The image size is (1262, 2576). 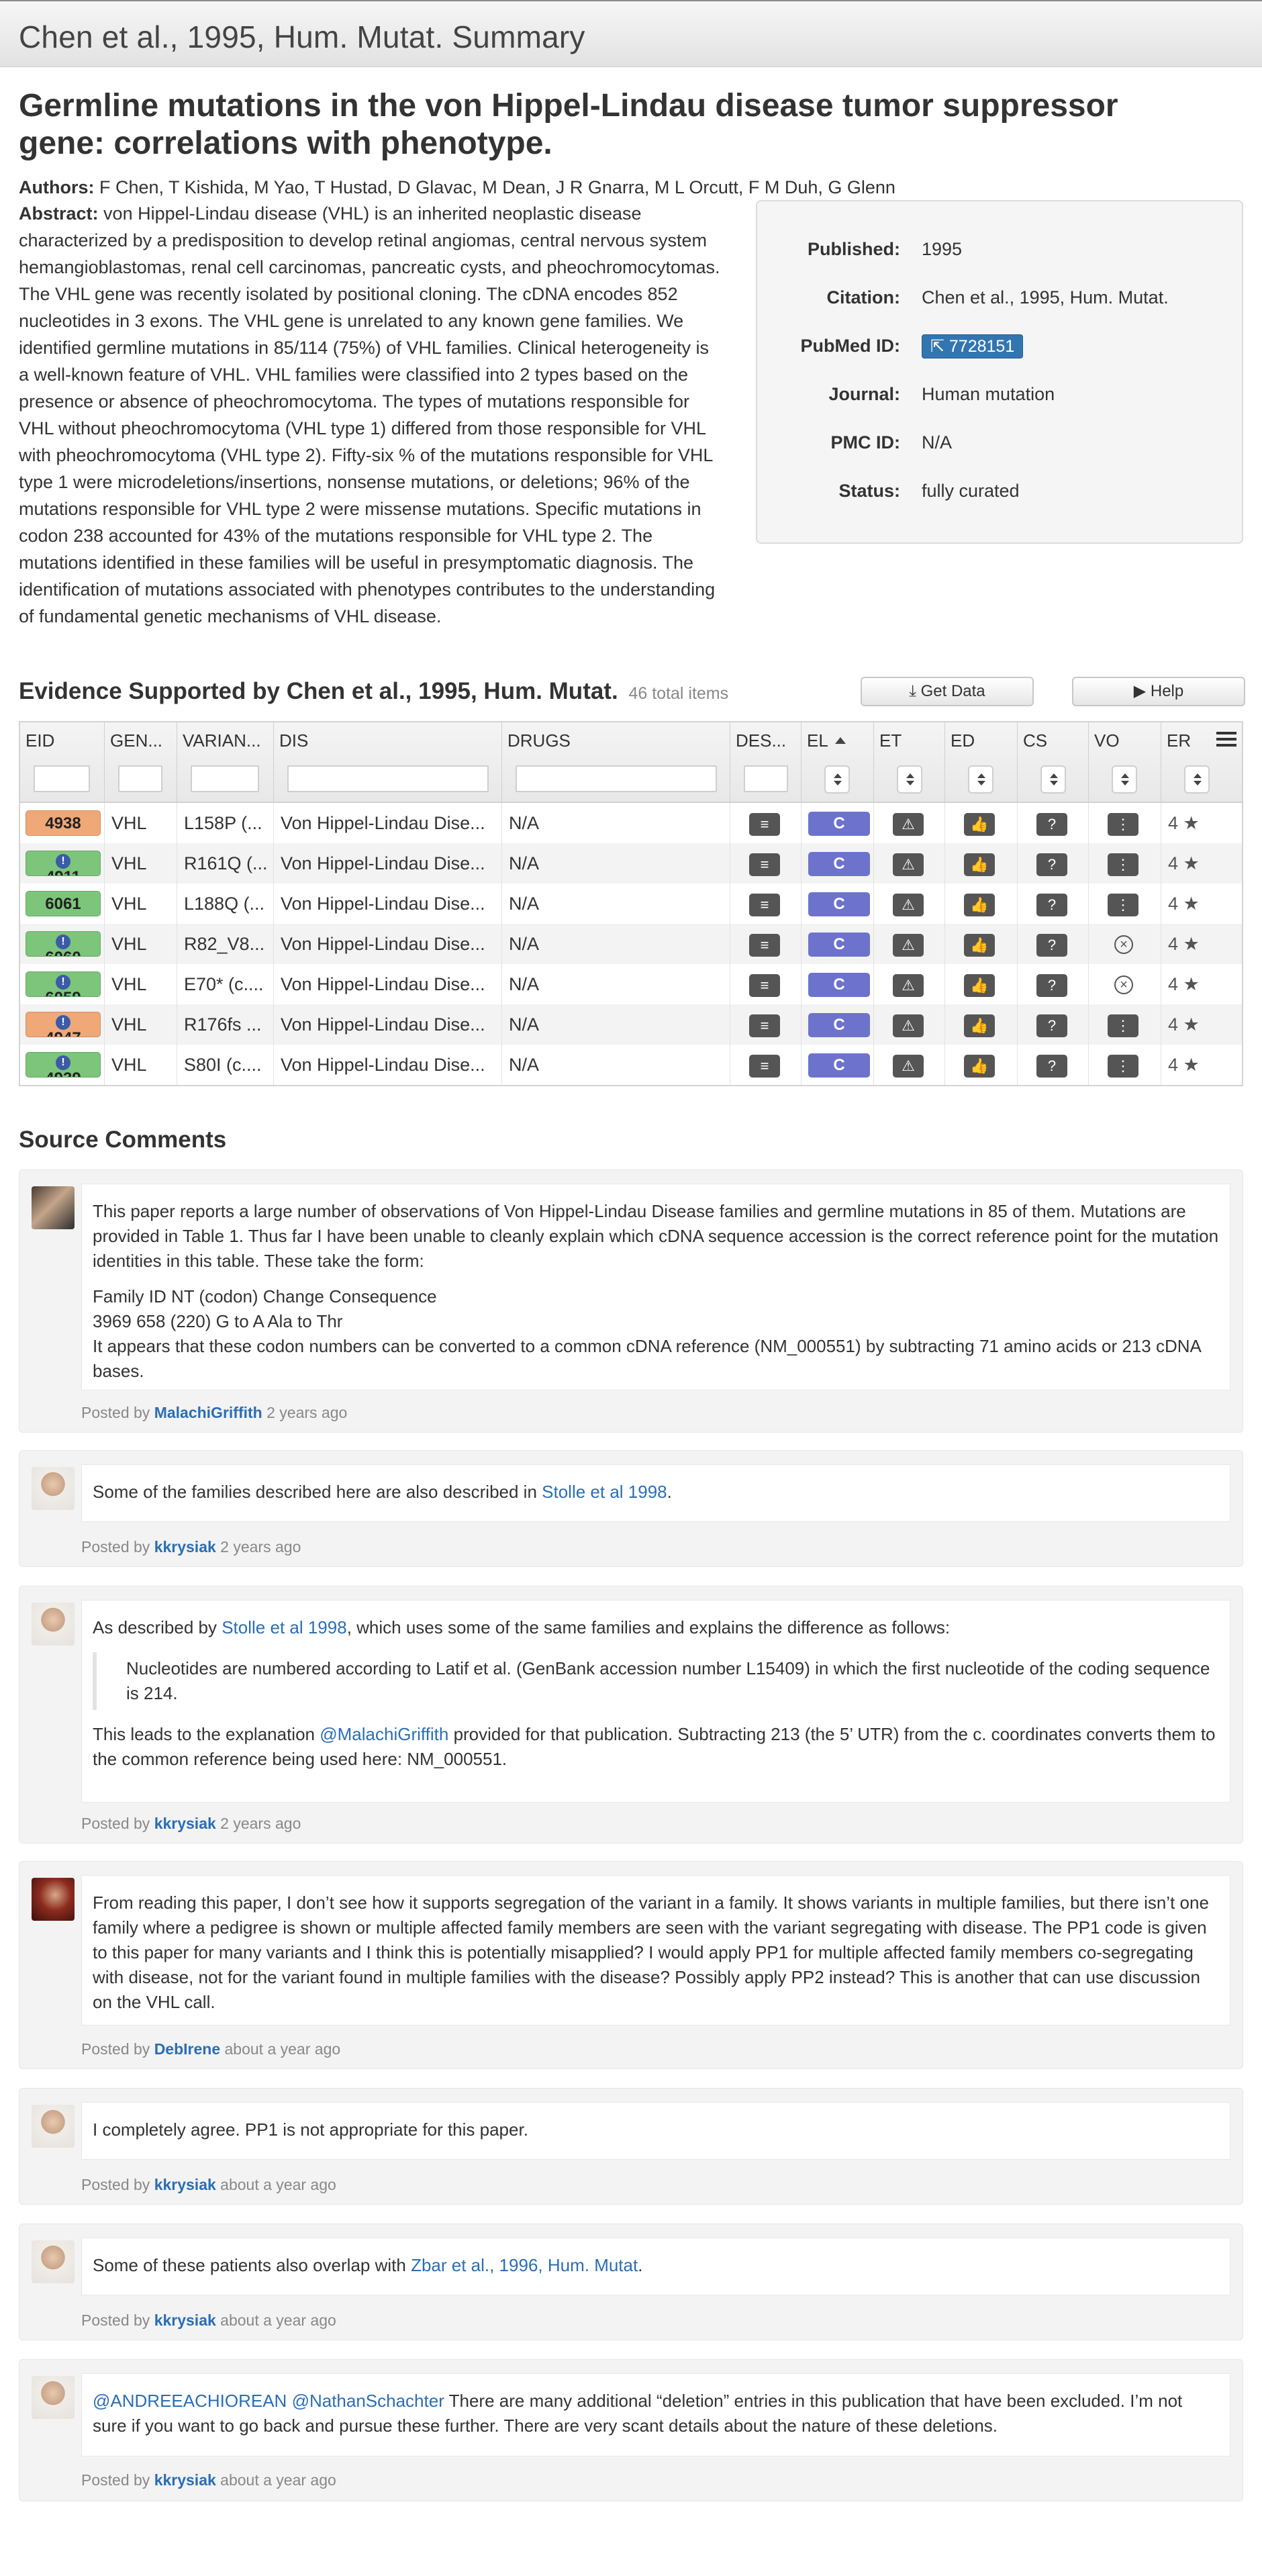 I want to click on citation-link: Zbar et al., 1996, Hum. Mutat, so click(x=524, y=2265).